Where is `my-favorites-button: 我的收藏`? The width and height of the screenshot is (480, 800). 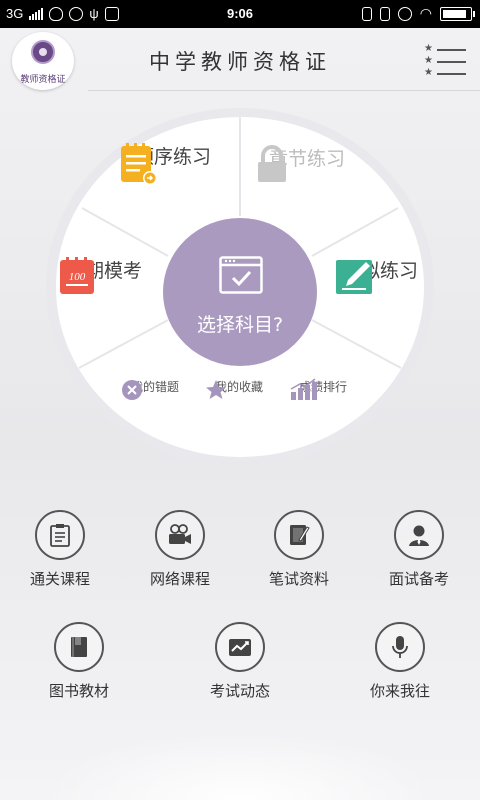 my-favorites-button: 我的收藏 is located at coordinates (239, 388).